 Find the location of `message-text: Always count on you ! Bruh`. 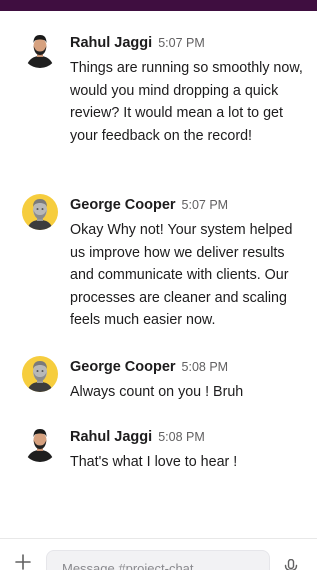

message-text: Always count on you ! Bruh is located at coordinates (157, 392).